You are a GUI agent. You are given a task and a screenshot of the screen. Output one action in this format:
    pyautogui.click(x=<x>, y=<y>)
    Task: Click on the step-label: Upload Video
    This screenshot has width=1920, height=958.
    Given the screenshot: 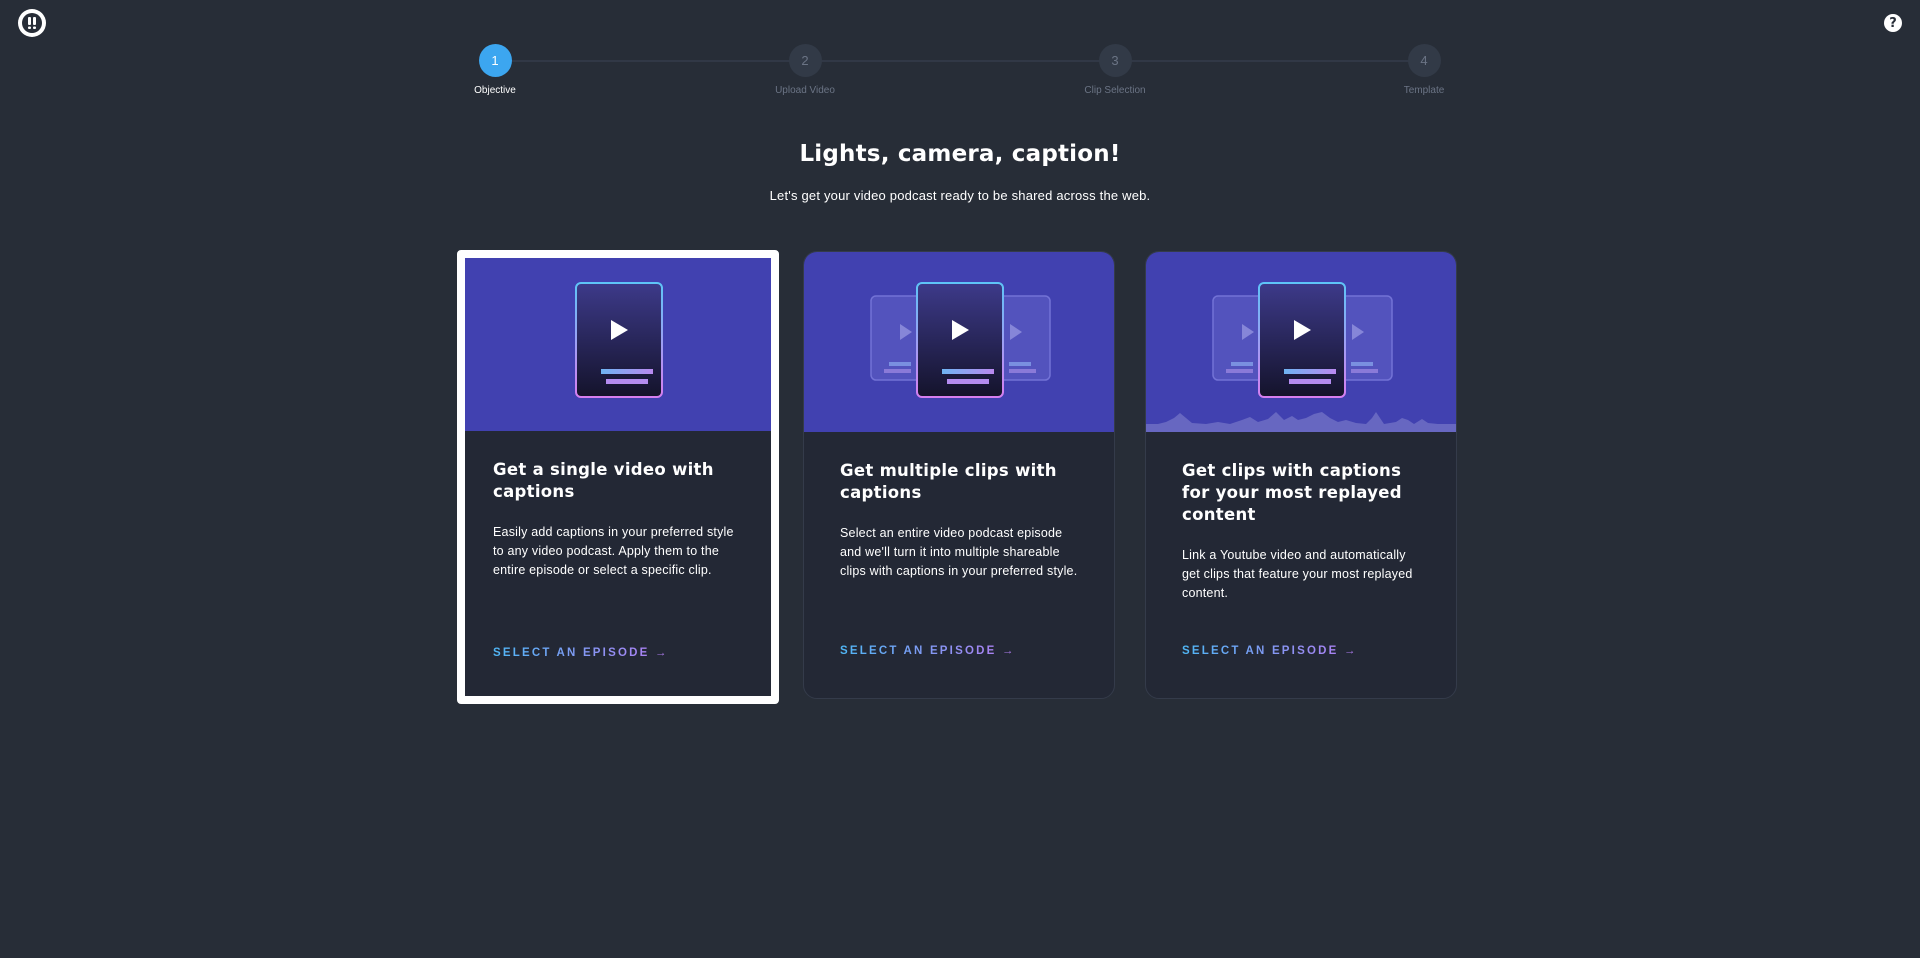 What is the action you would take?
    pyautogui.click(x=805, y=90)
    